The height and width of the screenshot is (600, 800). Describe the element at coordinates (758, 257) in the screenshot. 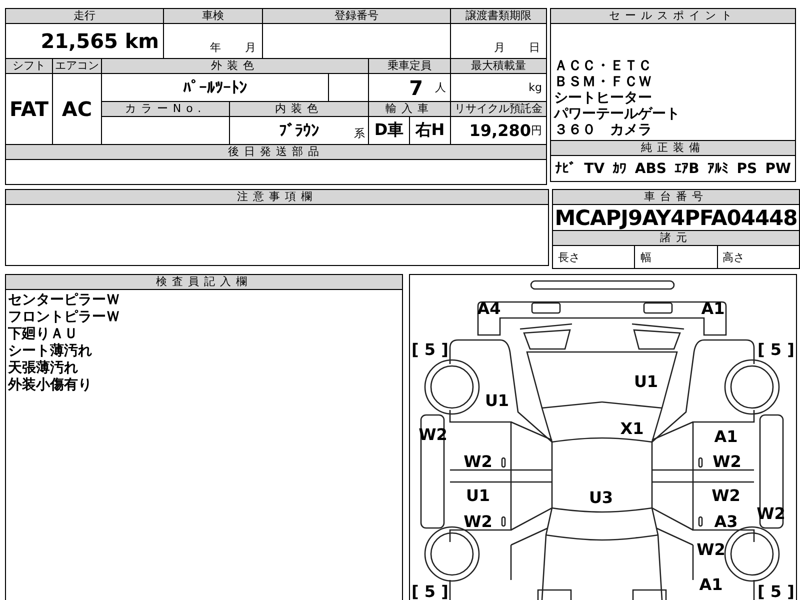

I see `spec-label: 高さ` at that location.